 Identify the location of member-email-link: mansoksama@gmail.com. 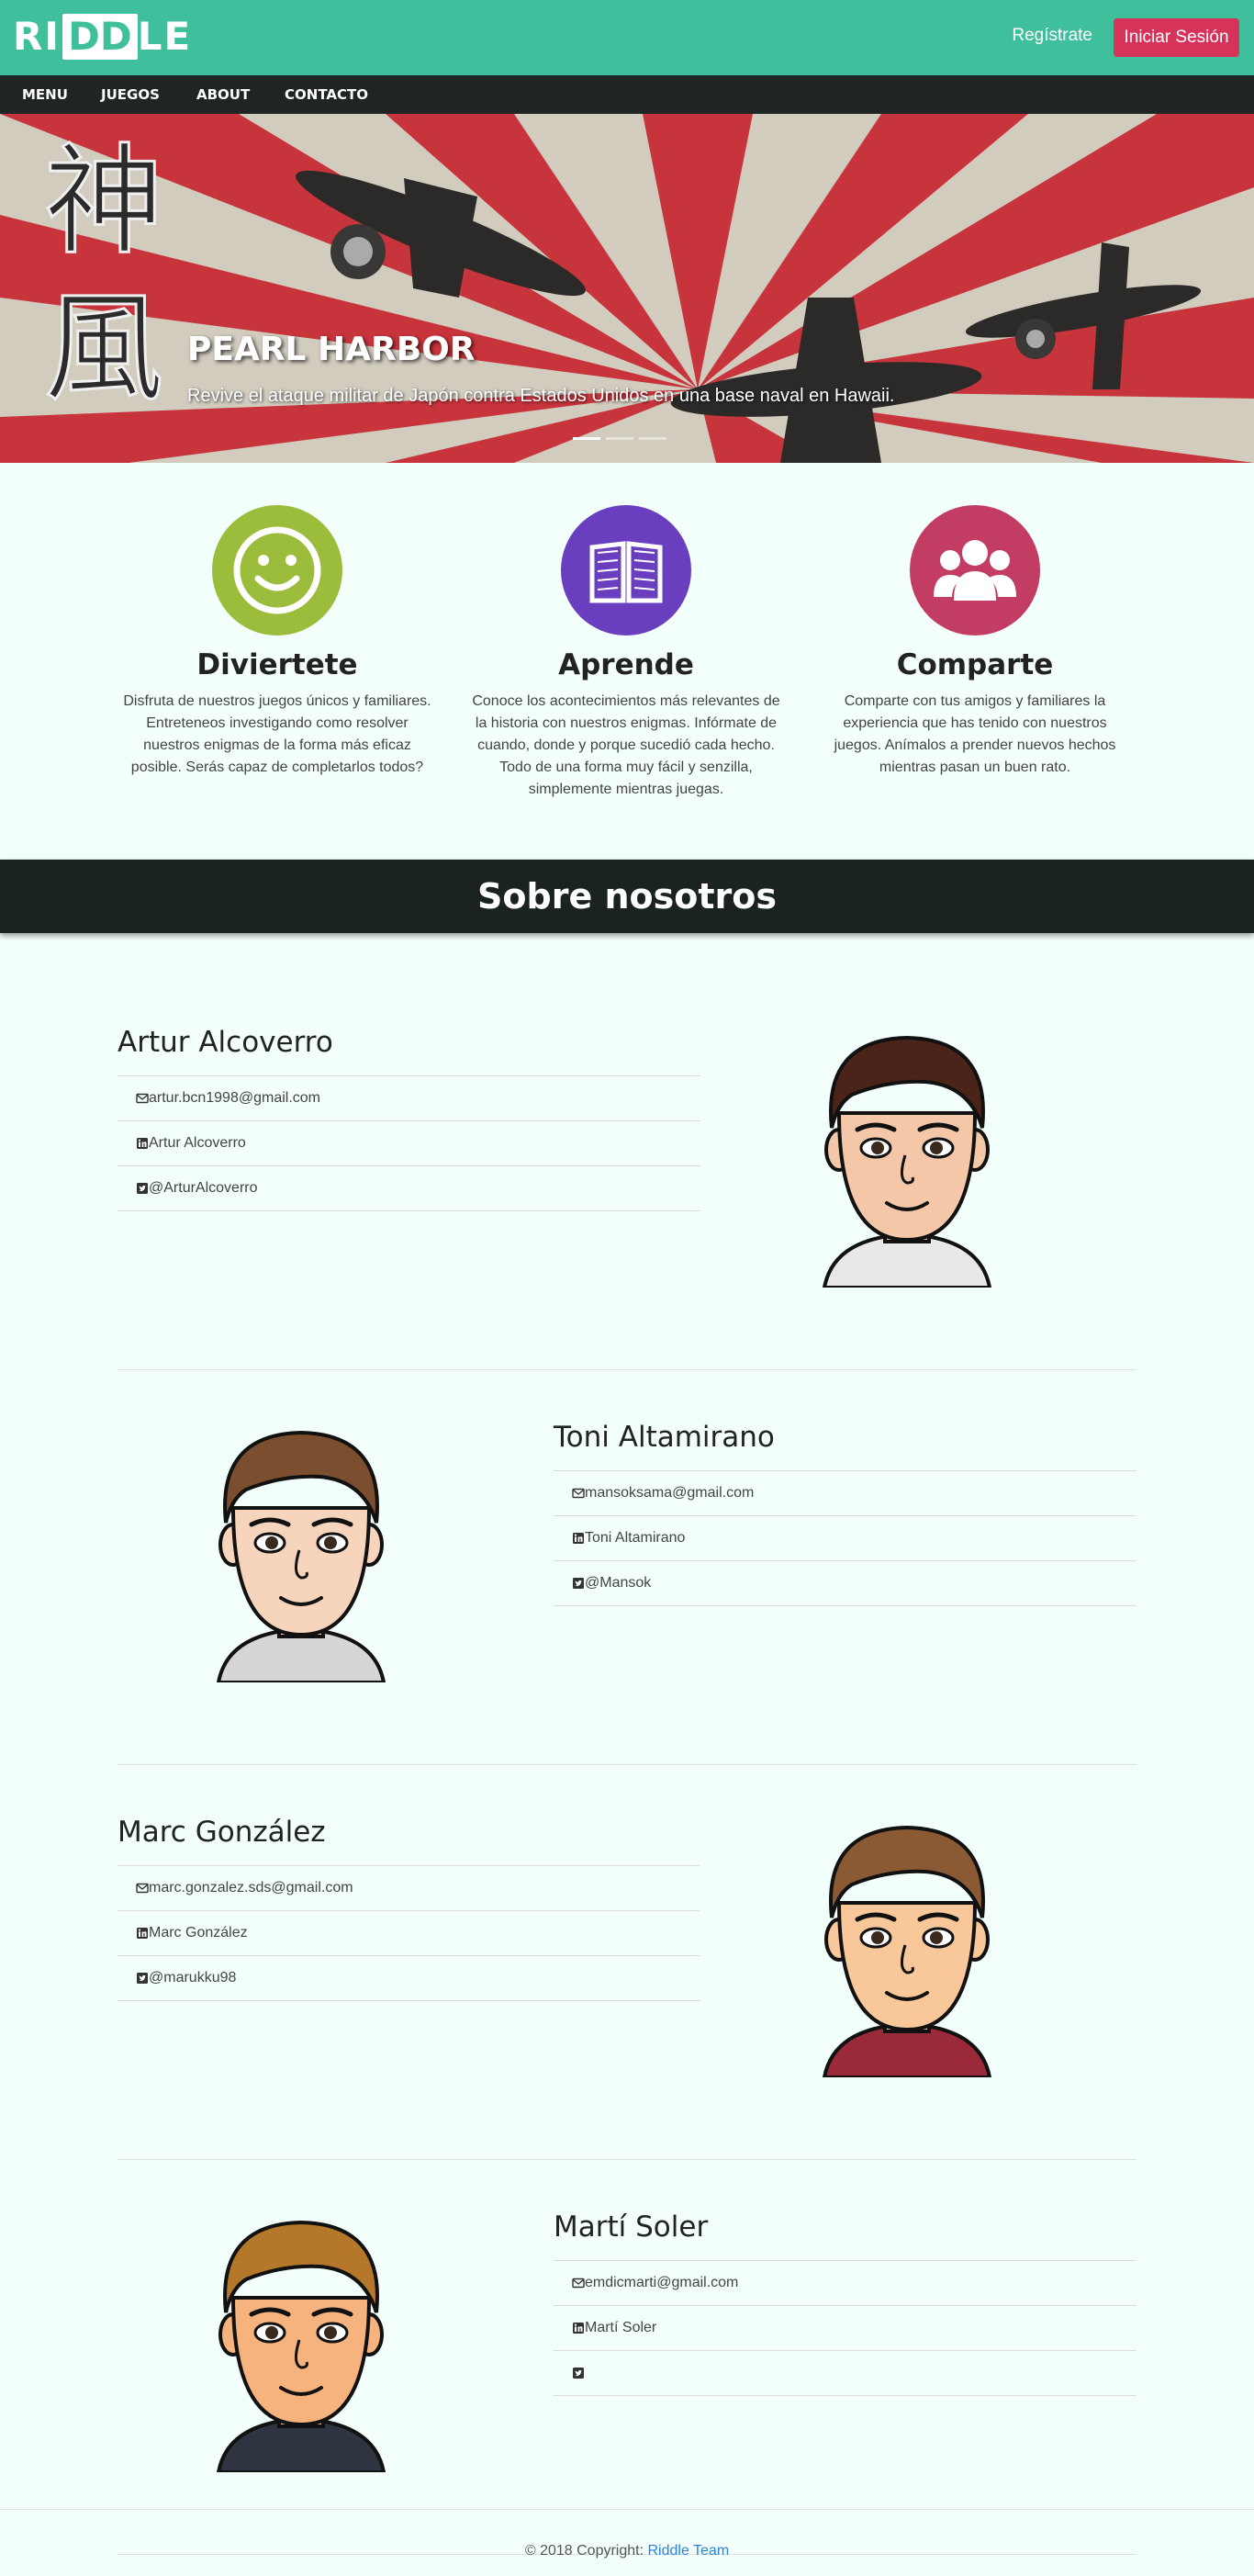
(670, 1493).